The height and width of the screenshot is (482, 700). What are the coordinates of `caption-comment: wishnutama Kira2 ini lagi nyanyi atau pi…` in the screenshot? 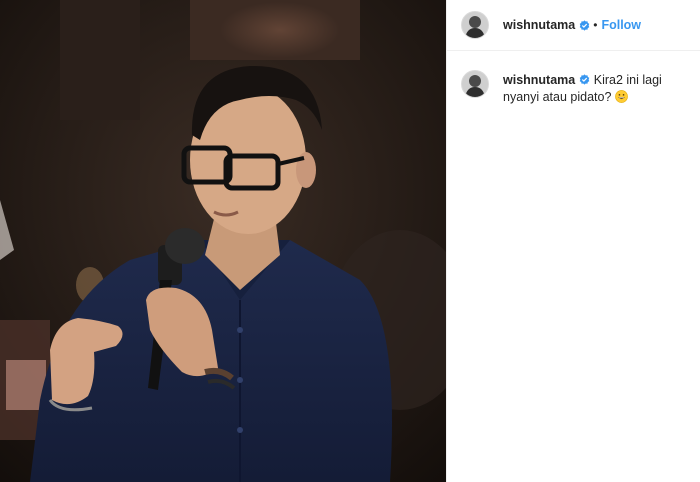 It's located at (573, 78).